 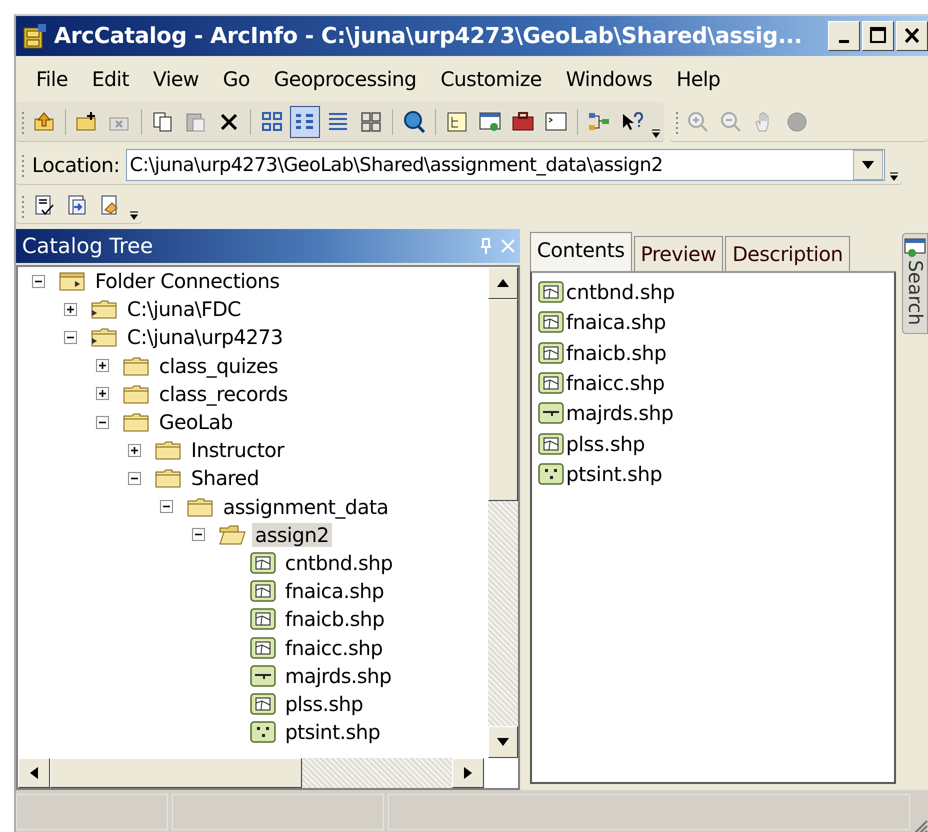 What do you see at coordinates (609, 79) in the screenshot?
I see `menu-item: Windows` at bounding box center [609, 79].